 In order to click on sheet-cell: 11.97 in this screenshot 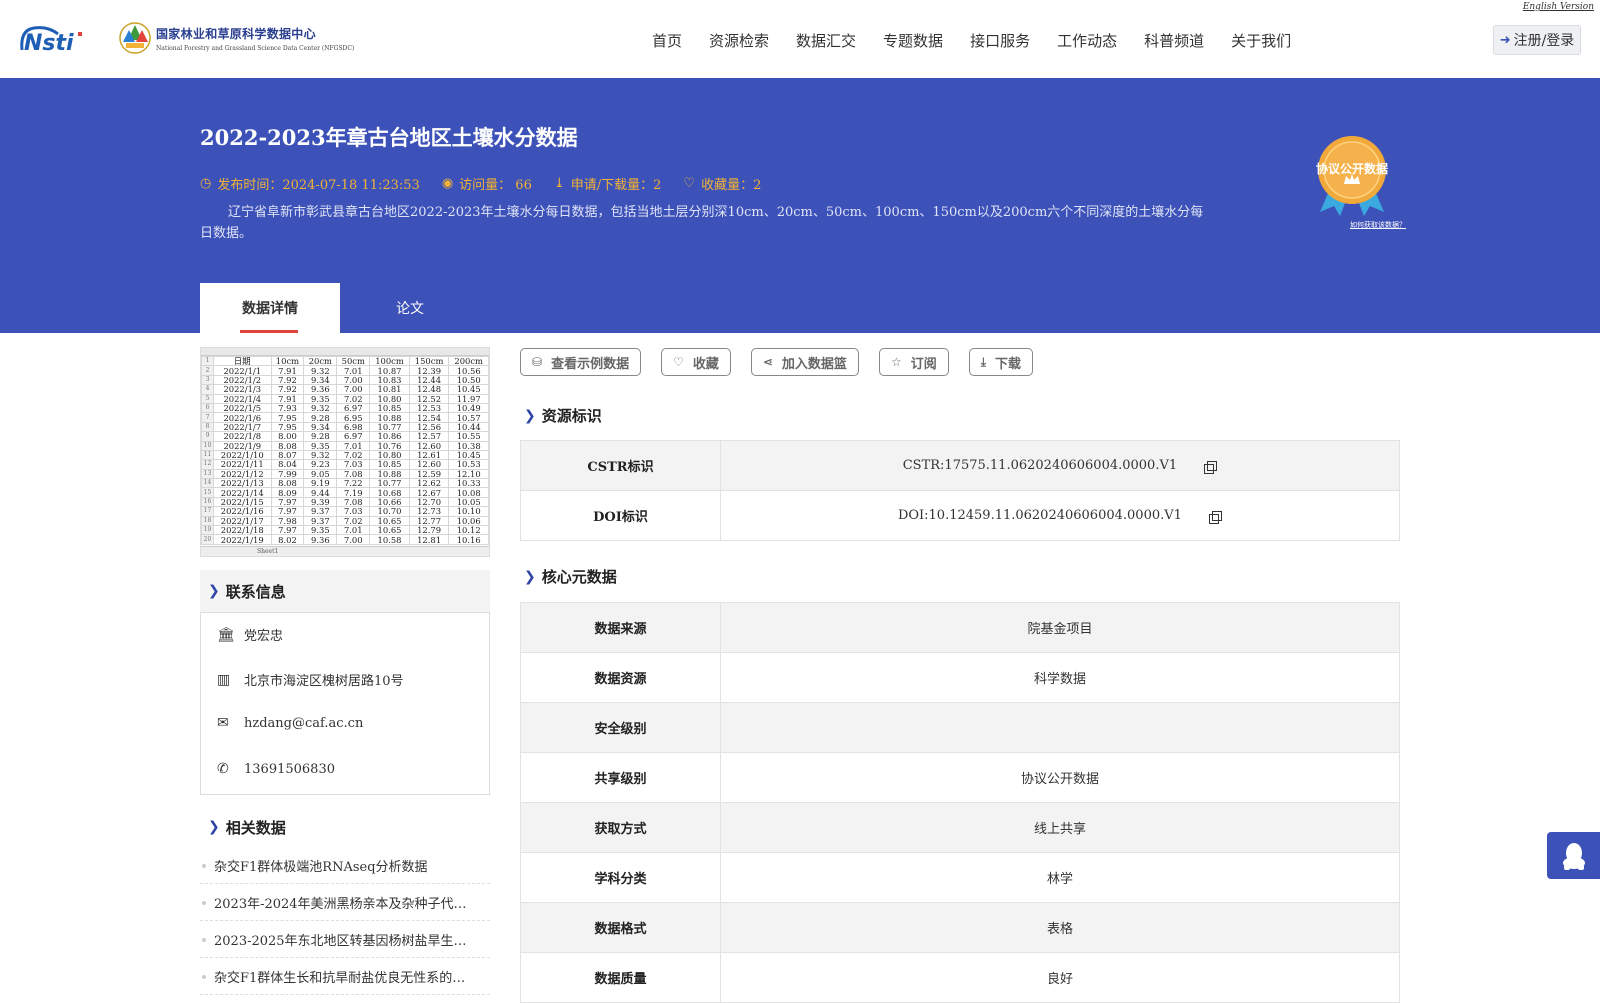, I will do `click(468, 398)`.